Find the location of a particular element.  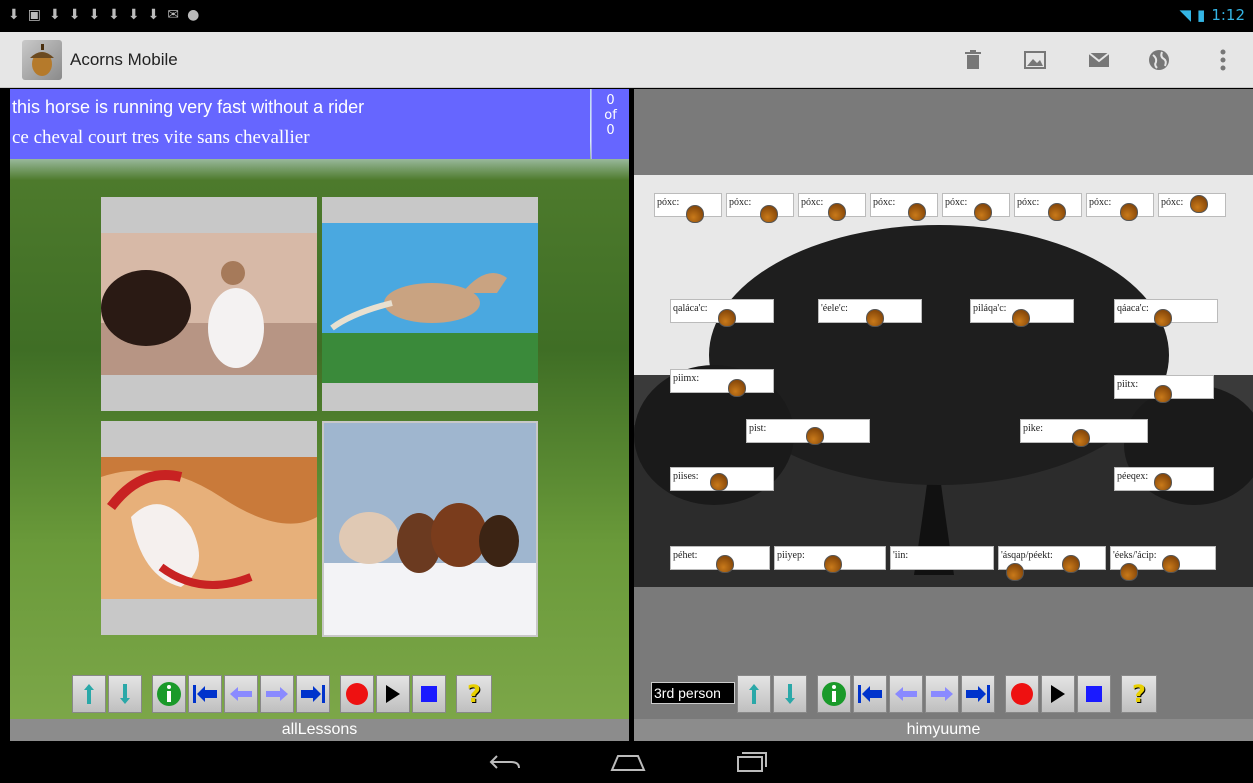

navigation-bar is located at coordinates (626, 762).